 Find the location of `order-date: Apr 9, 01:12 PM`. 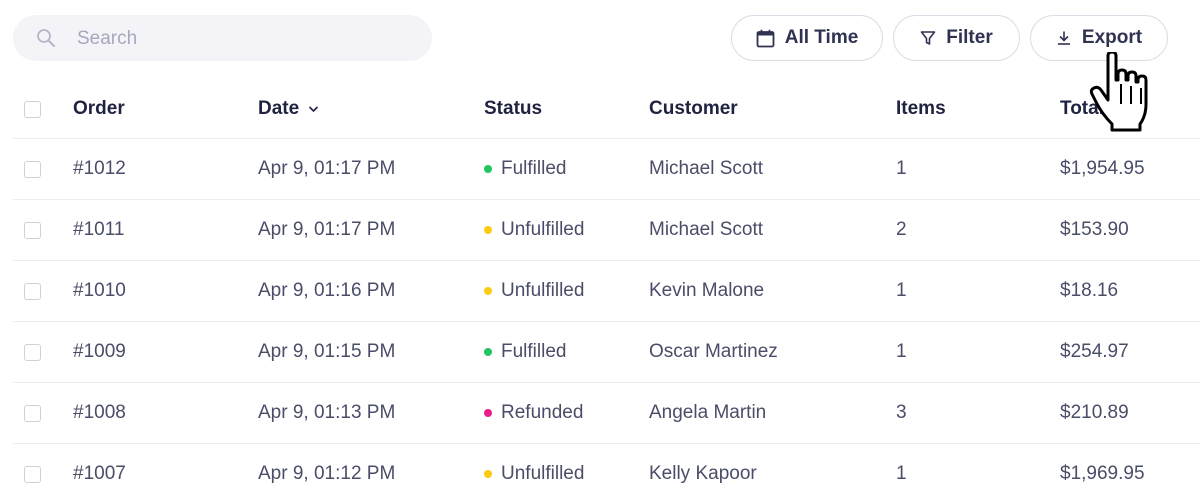

order-date: Apr 9, 01:12 PM is located at coordinates (327, 473).